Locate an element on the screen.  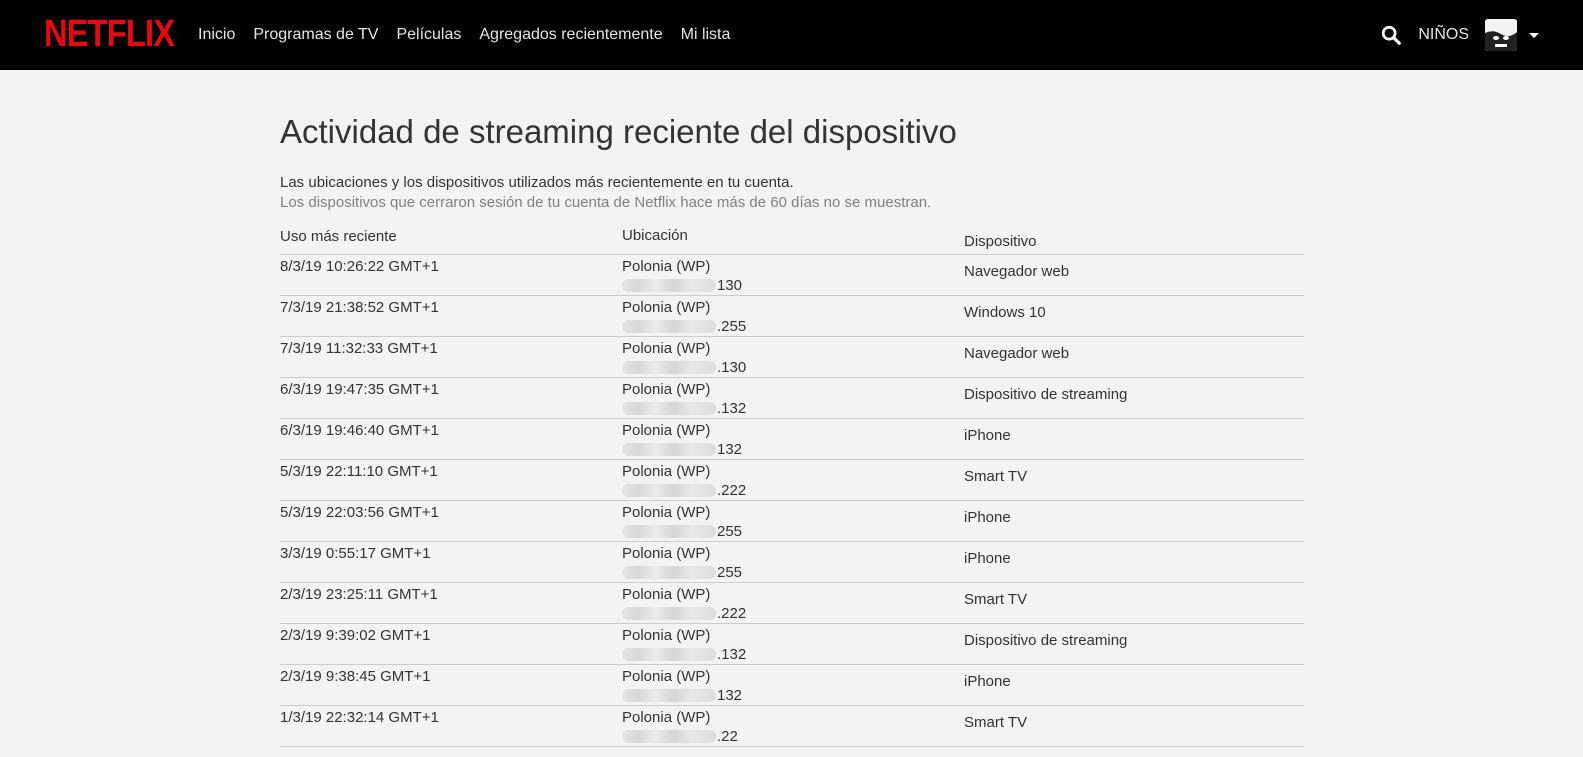
row-date: 8/3/19 10:26:22 GMT+1 is located at coordinates (359, 266).